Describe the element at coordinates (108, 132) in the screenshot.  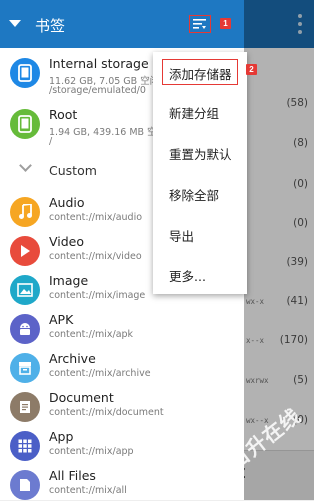
I see `storage-detail: 1.94 GB, 439.16 MB 空闲` at that location.